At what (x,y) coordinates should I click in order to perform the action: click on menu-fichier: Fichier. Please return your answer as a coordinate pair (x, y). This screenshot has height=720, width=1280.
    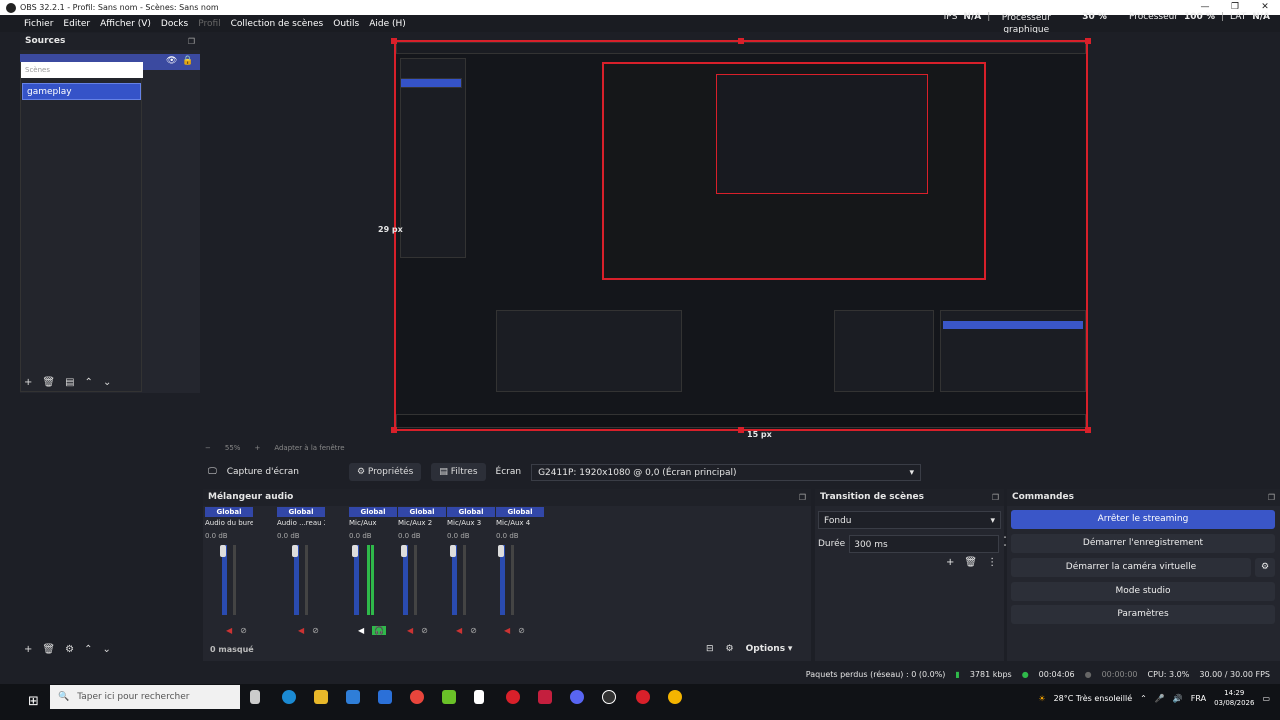
    Looking at the image, I should click on (38, 24).